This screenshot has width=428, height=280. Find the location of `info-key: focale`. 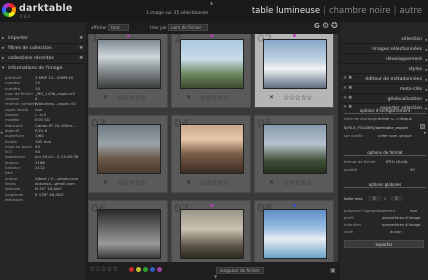

info-key: focale is located at coordinates (11, 141).